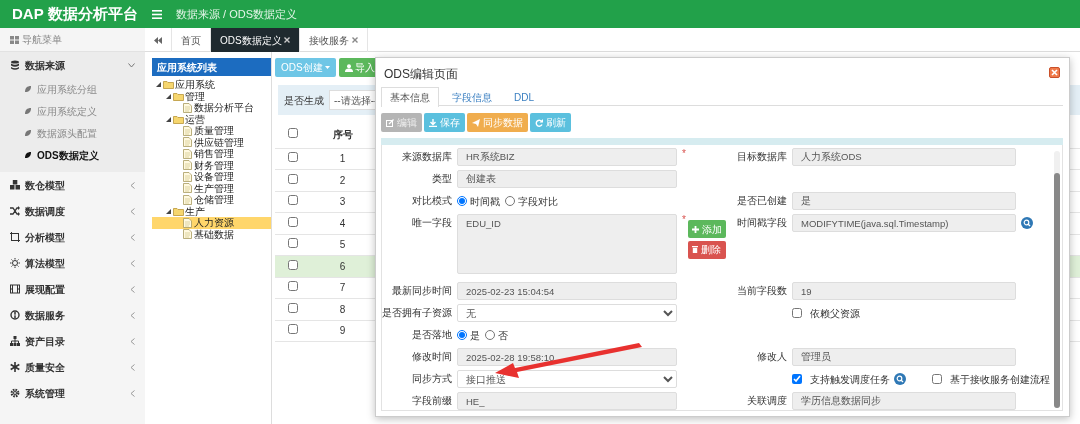 The image size is (1080, 424). What do you see at coordinates (72, 341) in the screenshot?
I see `menu-item: 资产目录` at bounding box center [72, 341].